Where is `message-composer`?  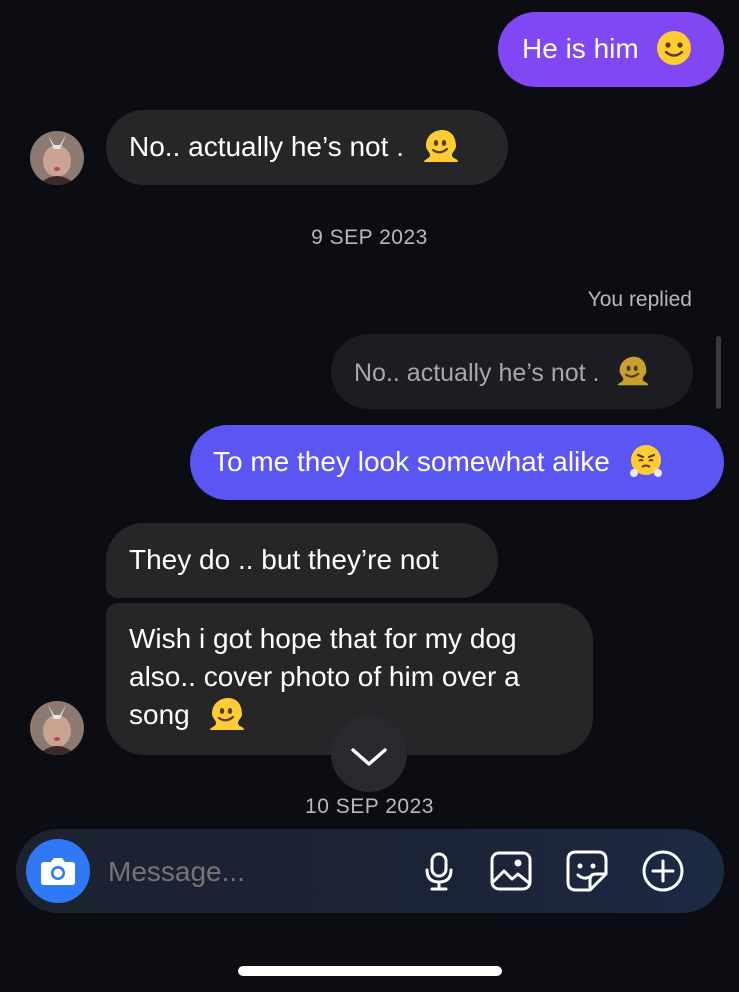
message-composer is located at coordinates (370, 871).